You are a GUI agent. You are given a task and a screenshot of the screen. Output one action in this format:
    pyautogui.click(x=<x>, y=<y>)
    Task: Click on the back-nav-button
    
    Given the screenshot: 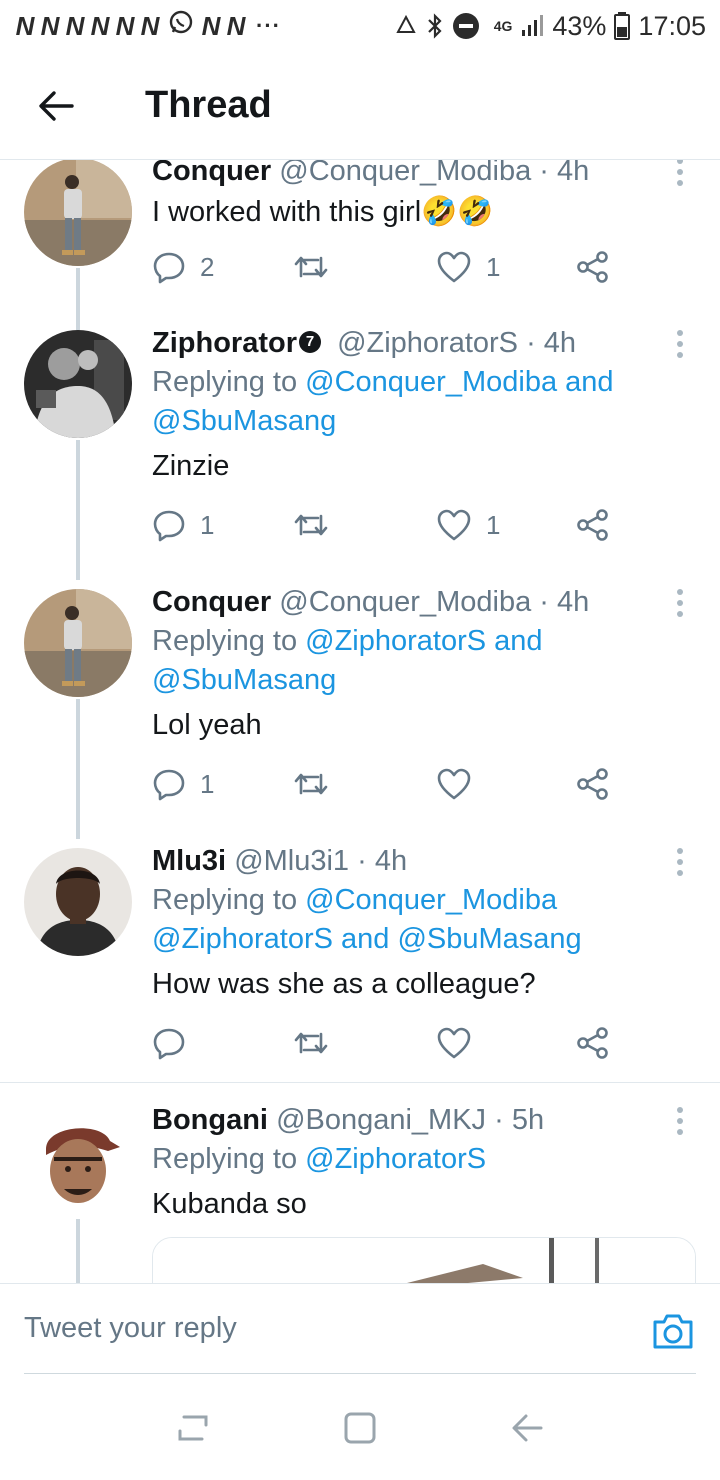 What is the action you would take?
    pyautogui.click(x=527, y=1430)
    